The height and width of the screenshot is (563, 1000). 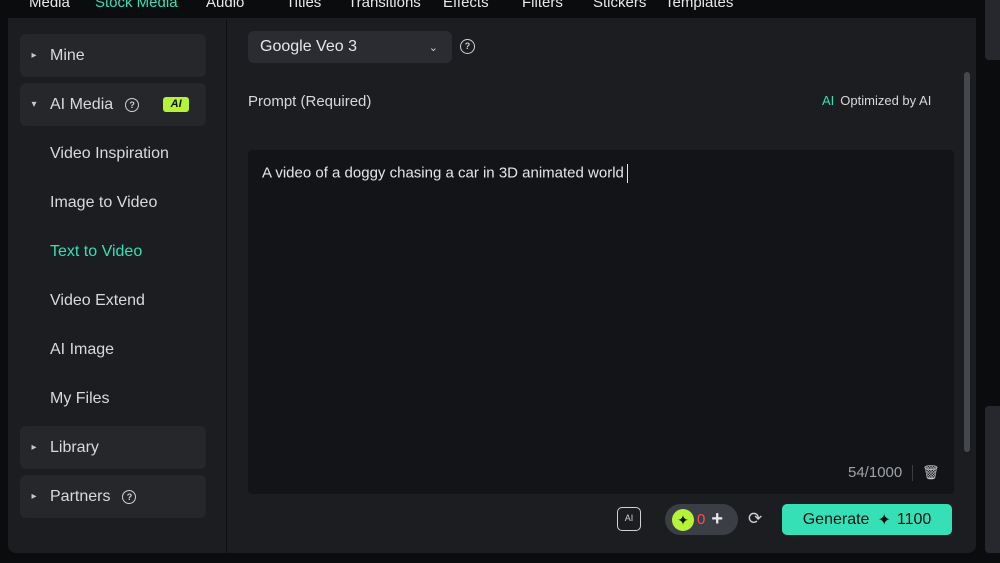 I want to click on sidebar-item-text-to-video: Text to Video, so click(x=128, y=251).